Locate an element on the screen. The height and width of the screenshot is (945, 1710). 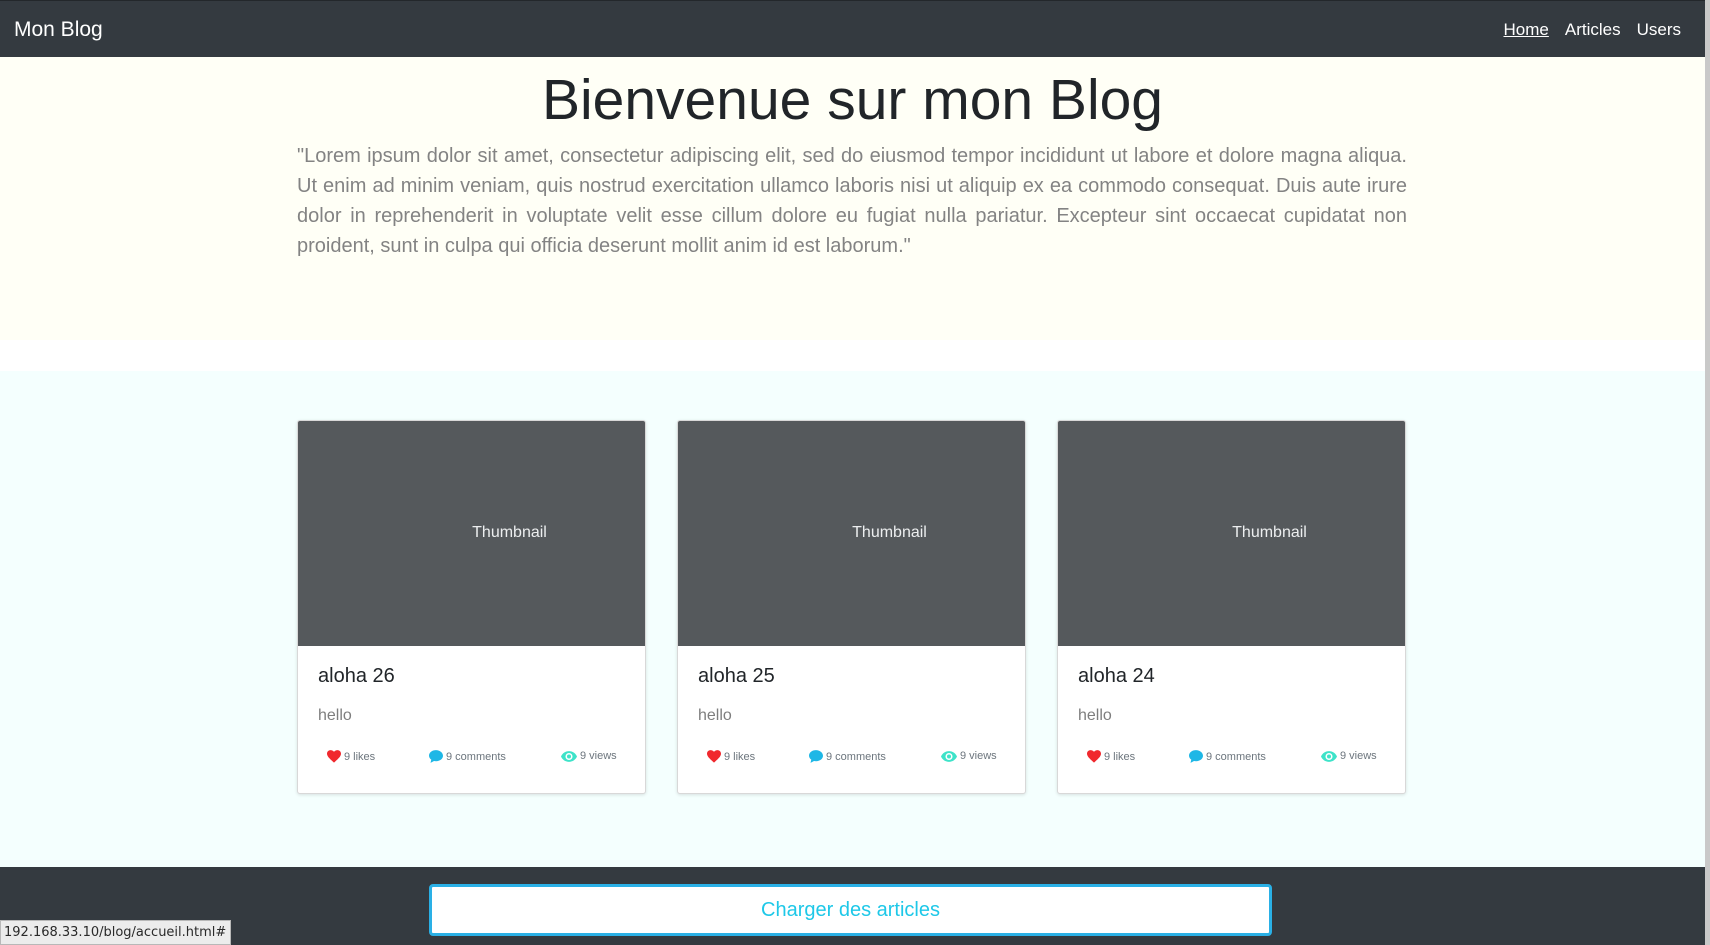
nav-home-link: Home is located at coordinates (1526, 30).